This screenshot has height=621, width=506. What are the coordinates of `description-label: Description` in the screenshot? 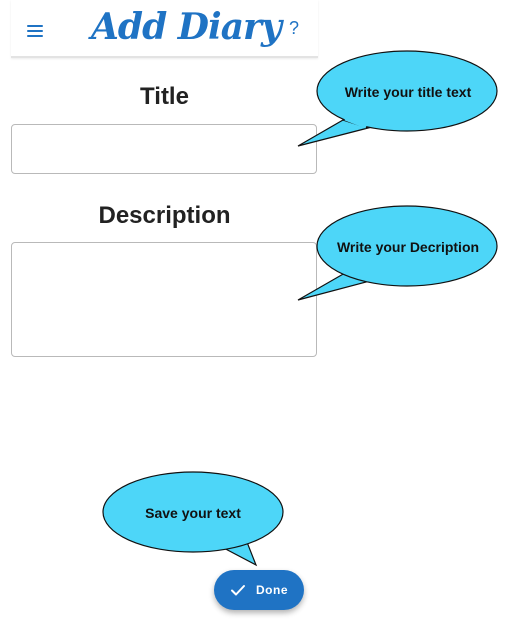 It's located at (164, 215).